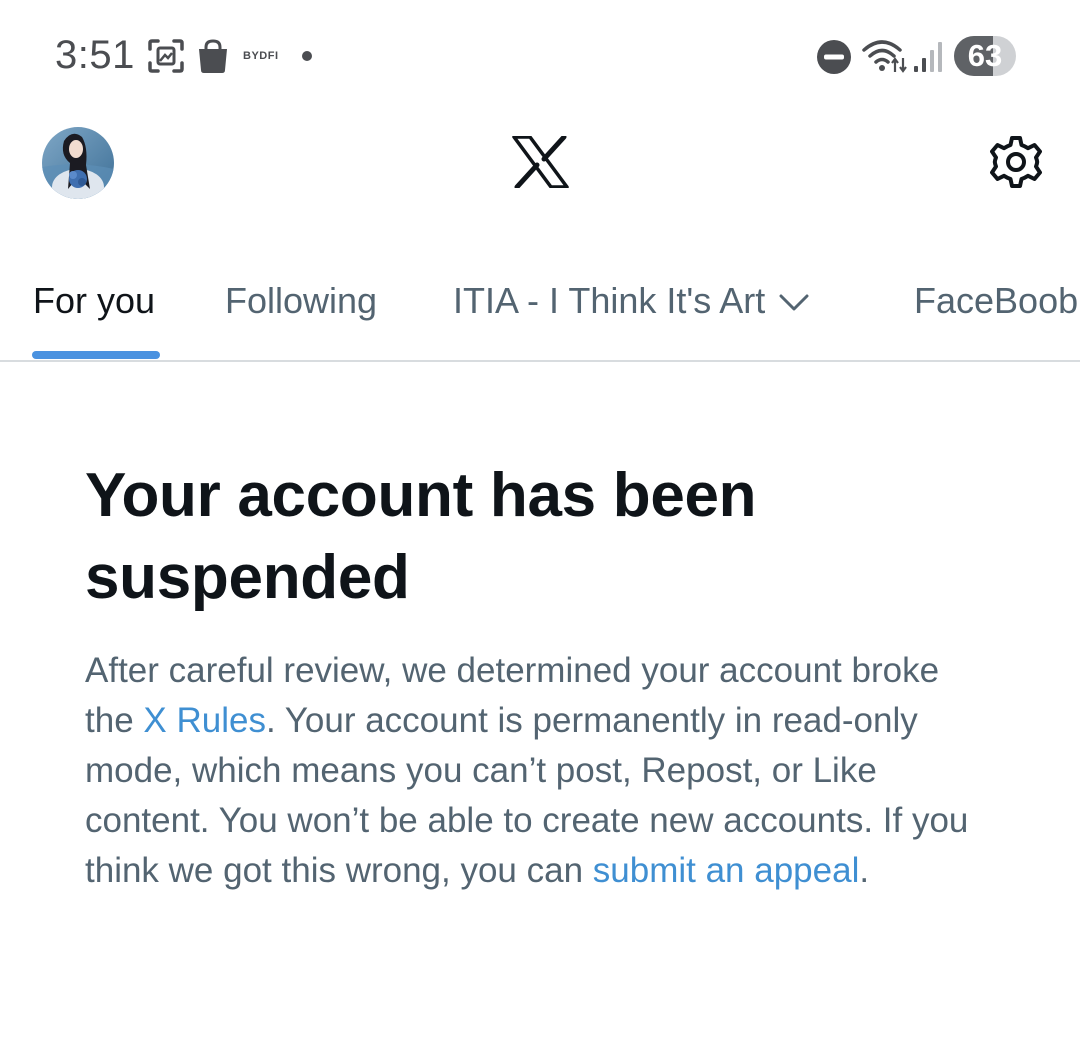  I want to click on tab-label: Following, so click(301, 300).